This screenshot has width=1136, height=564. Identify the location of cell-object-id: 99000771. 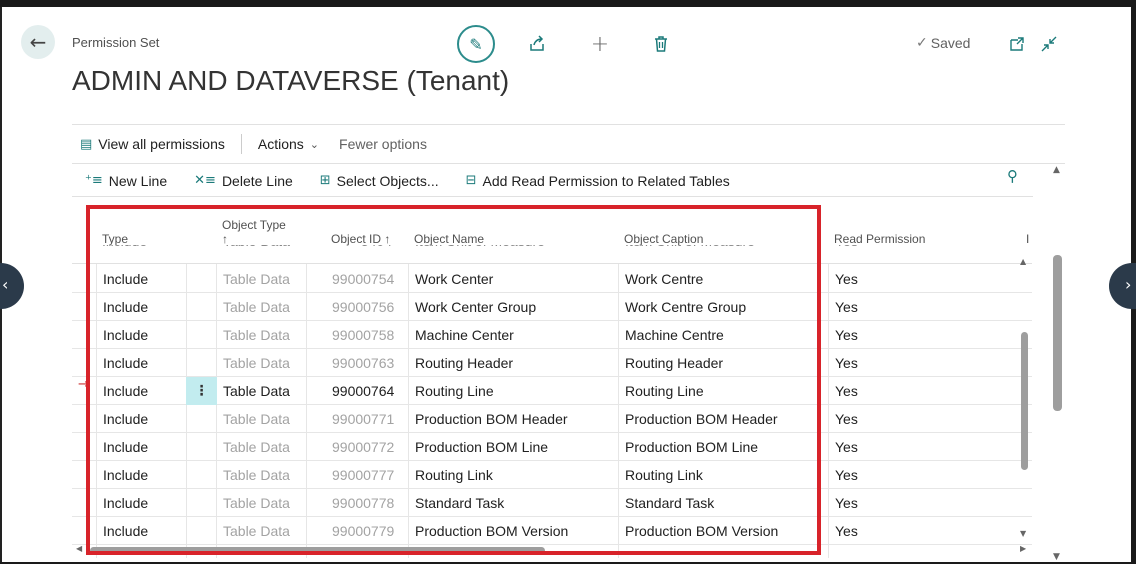
(363, 419).